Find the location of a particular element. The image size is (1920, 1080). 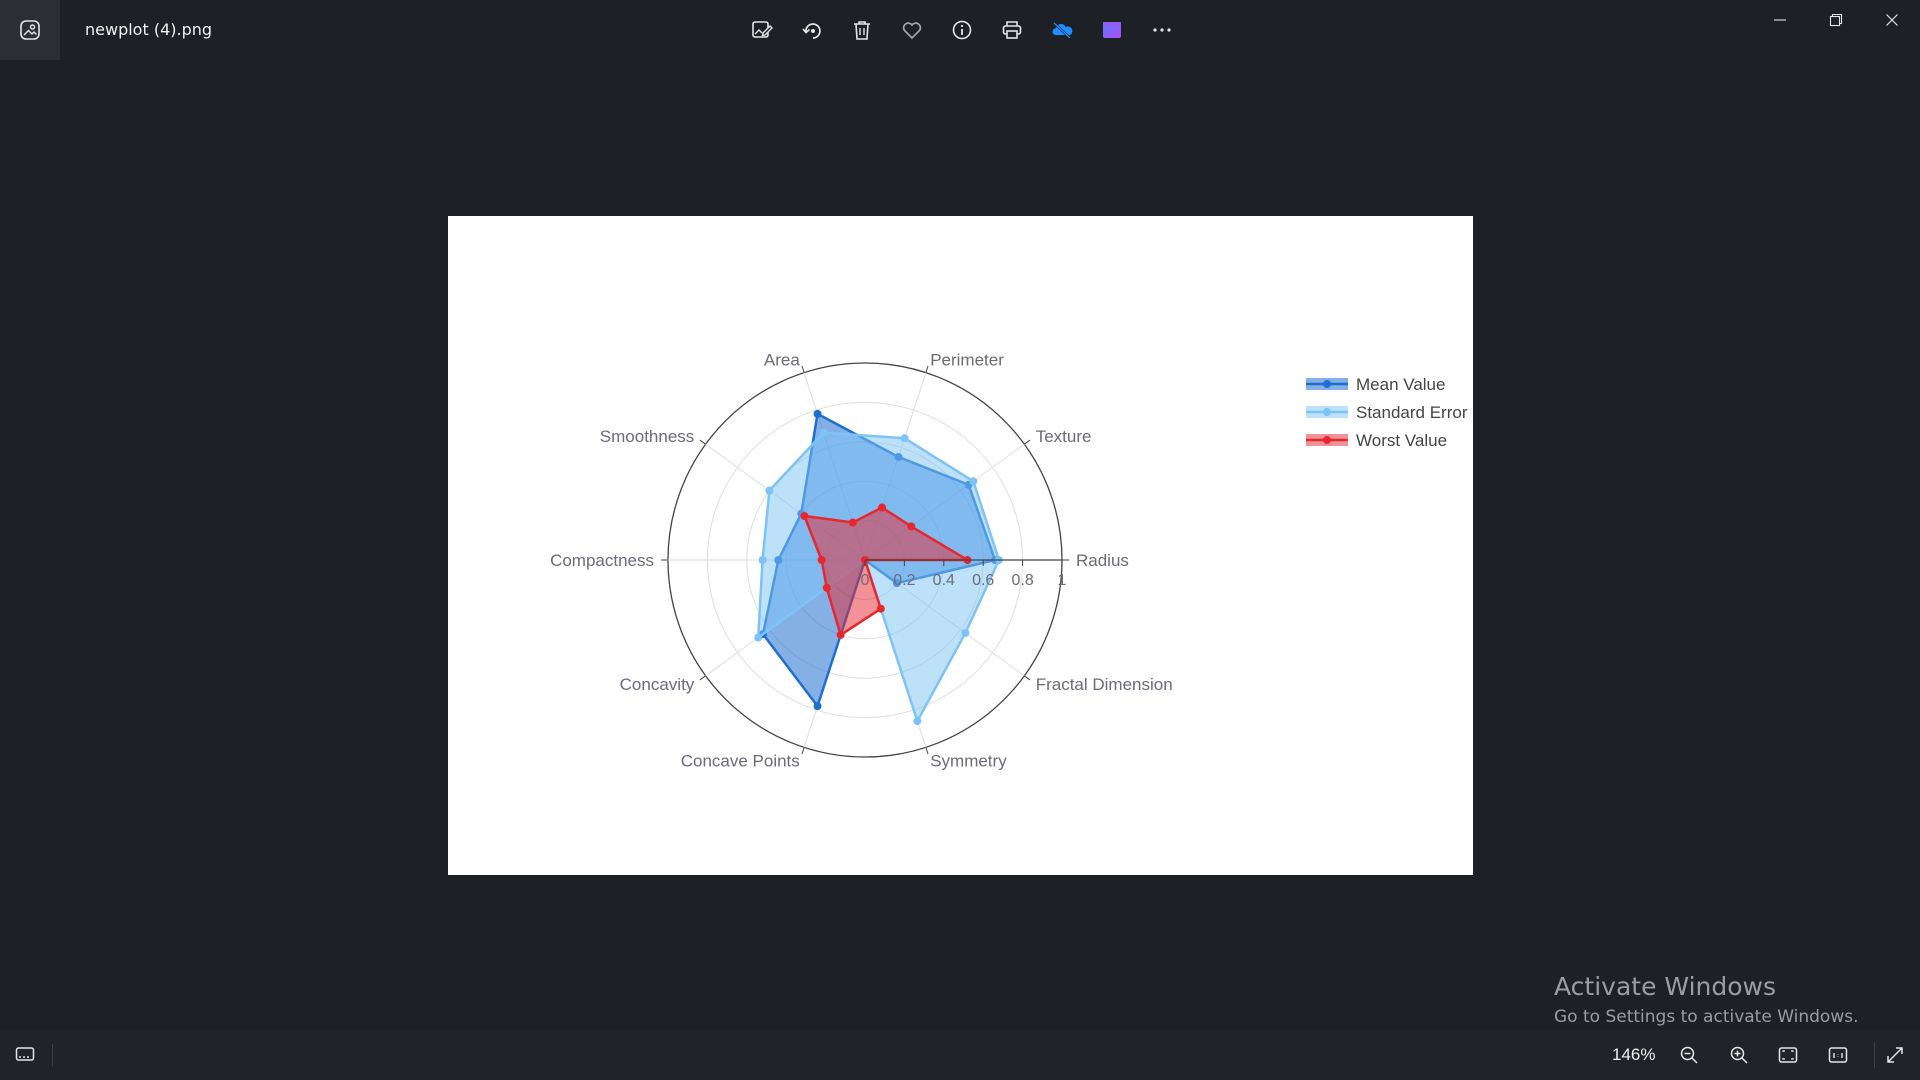

fit-window-icon is located at coordinates (1788, 1055).